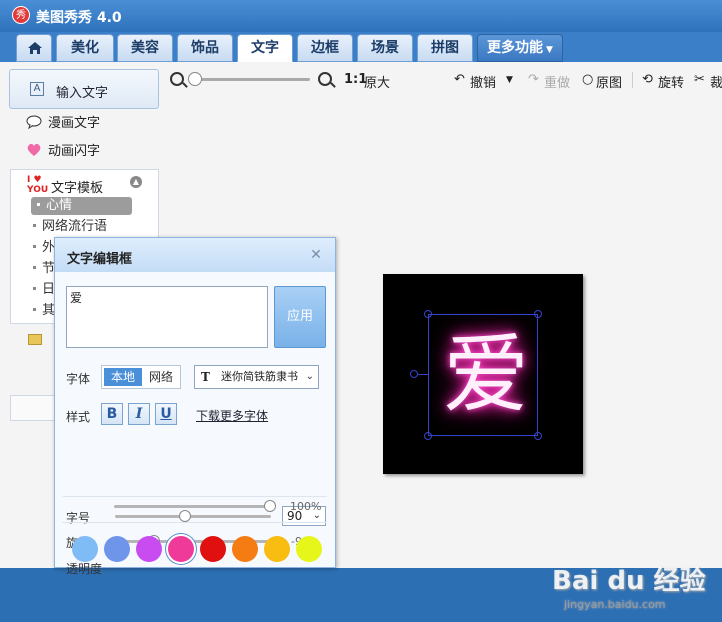 The image size is (722, 622). Describe the element at coordinates (509, 80) in the screenshot. I see `undo-dropdown-icon: ▼` at that location.